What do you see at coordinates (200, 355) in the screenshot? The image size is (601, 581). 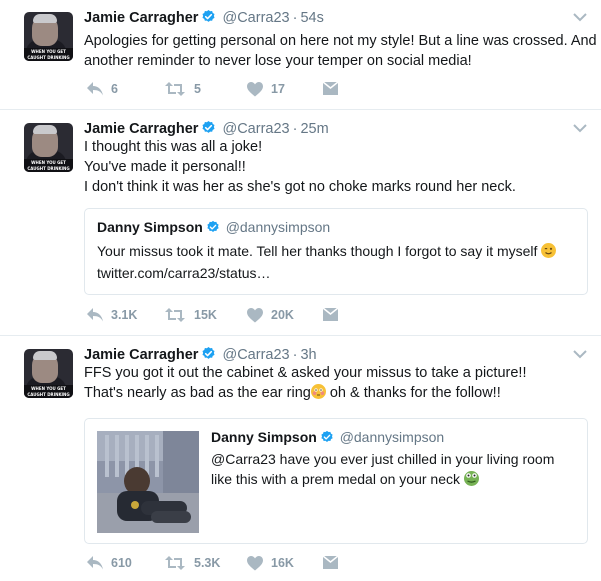 I see `tweet-header: Jamie Carragher @Carra23 · 3h` at bounding box center [200, 355].